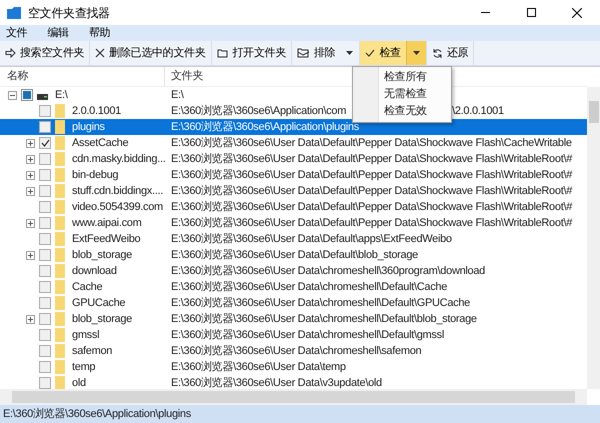  What do you see at coordinates (276, 382) in the screenshot?
I see `folder-path: E:\360浏览器\360se6\User Data\v3update\old` at bounding box center [276, 382].